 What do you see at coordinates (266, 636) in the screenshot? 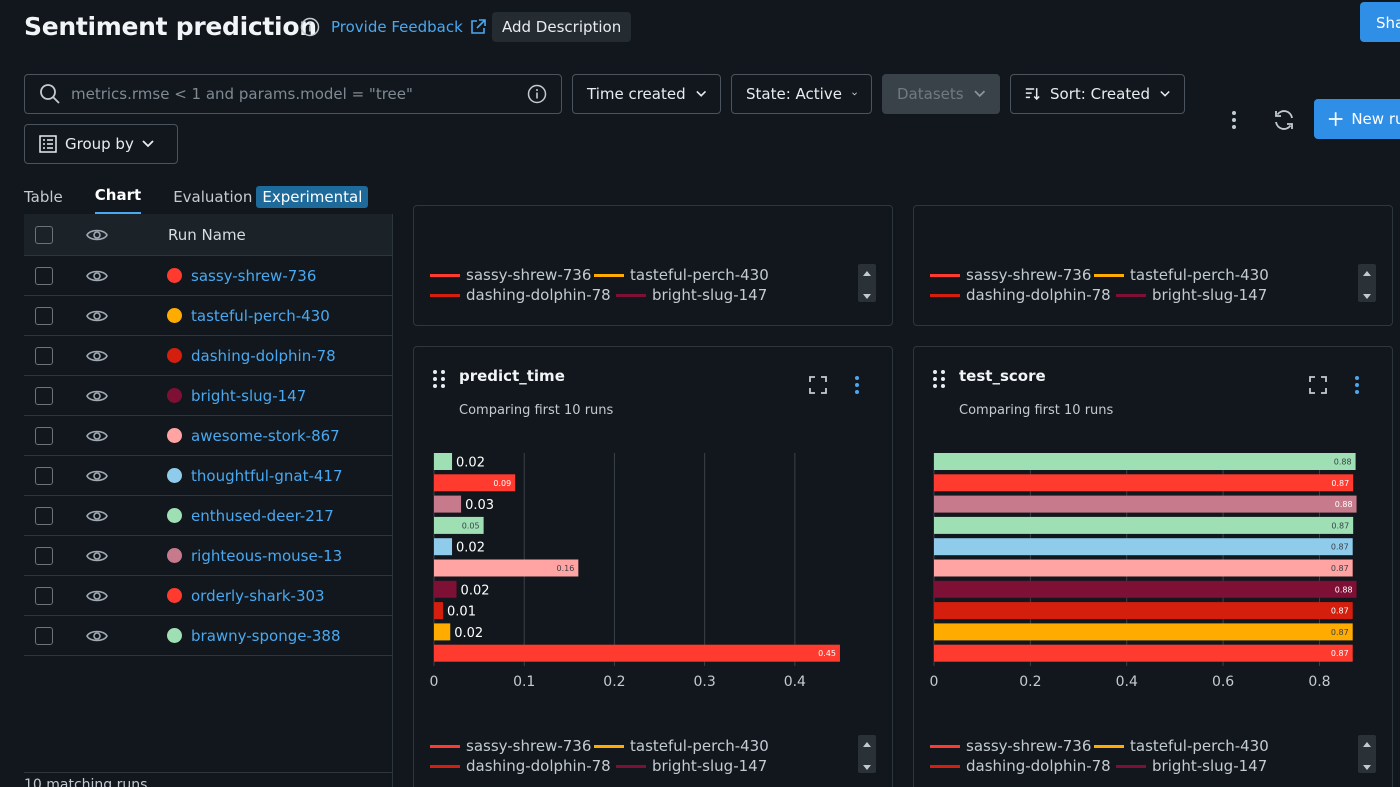
I see `run-name-link: brawny-sponge-388` at bounding box center [266, 636].